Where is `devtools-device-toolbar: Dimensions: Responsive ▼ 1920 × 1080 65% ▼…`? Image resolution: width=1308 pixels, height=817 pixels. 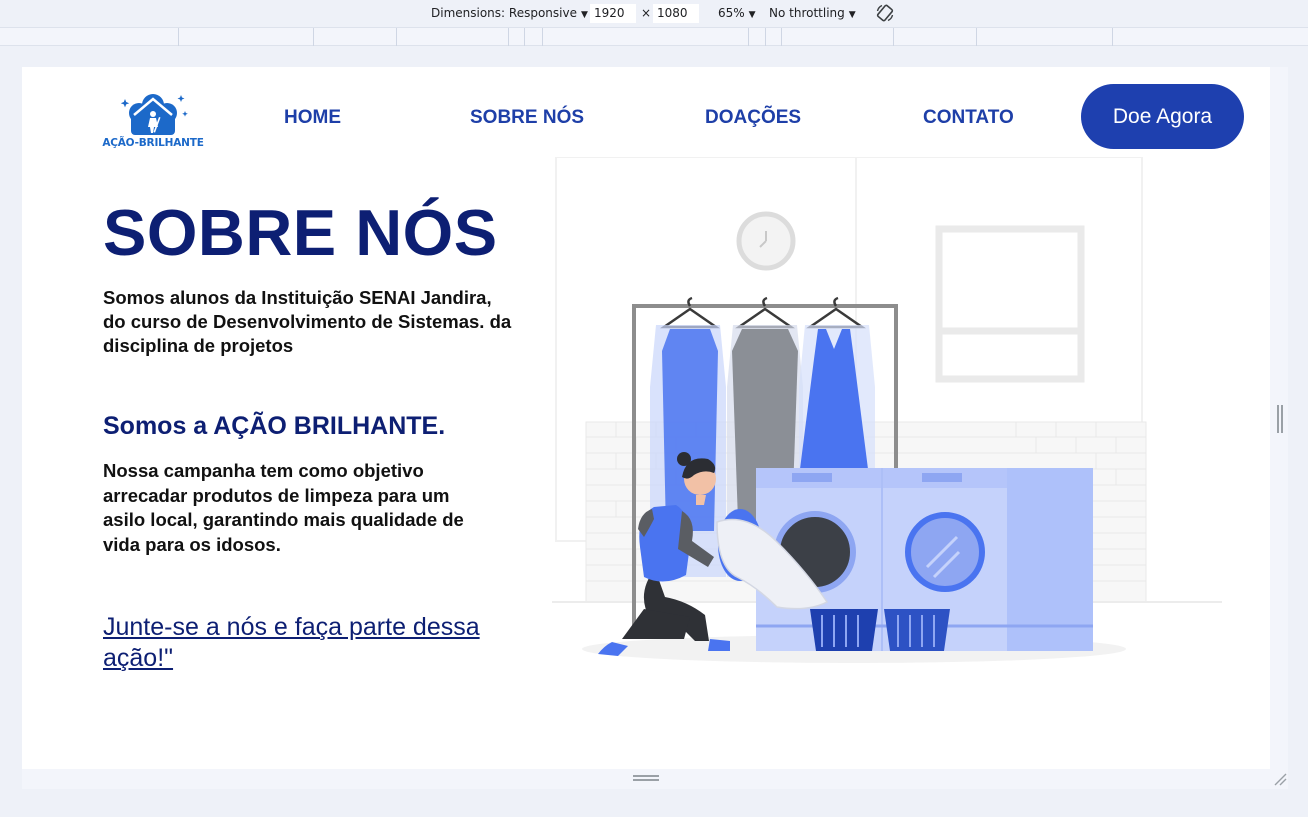
devtools-device-toolbar: Dimensions: Responsive ▼ 1920 × 1080 65% ▼… is located at coordinates (654, 13).